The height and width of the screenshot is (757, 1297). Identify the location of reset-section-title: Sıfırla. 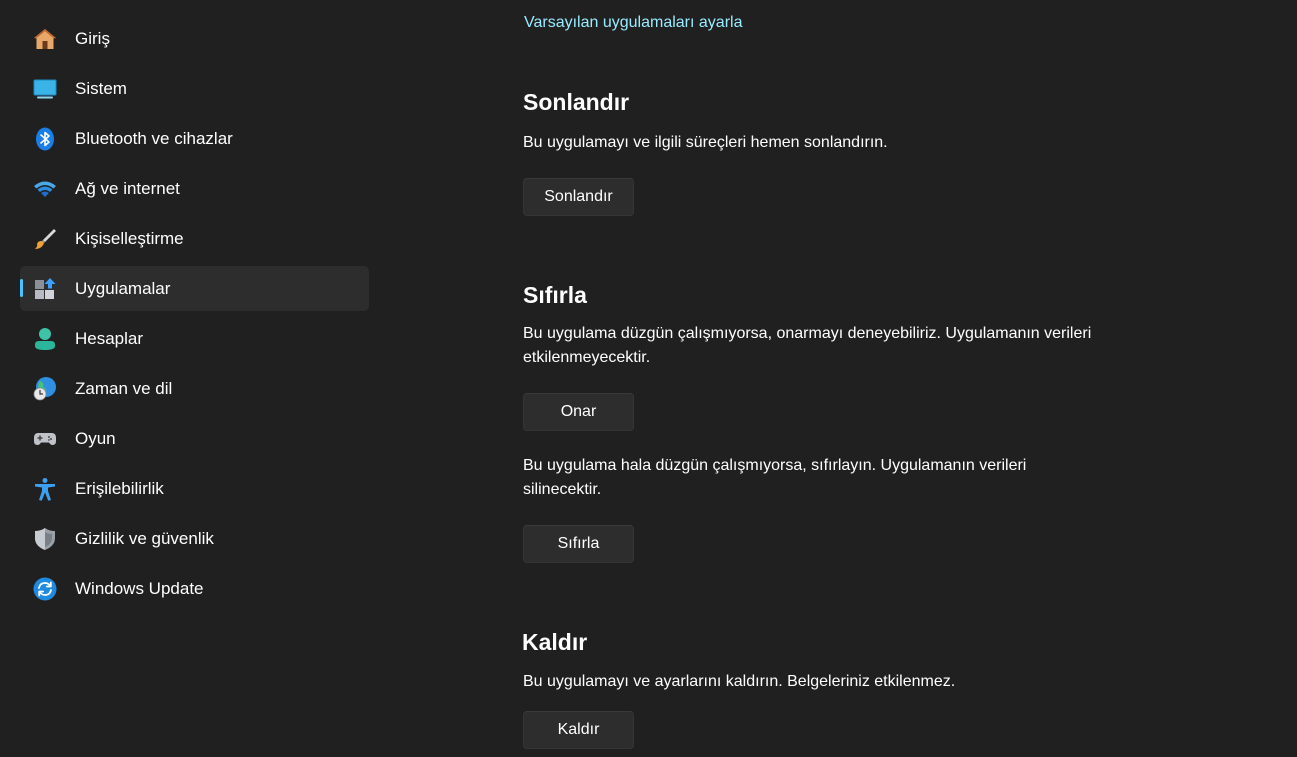
(555, 295).